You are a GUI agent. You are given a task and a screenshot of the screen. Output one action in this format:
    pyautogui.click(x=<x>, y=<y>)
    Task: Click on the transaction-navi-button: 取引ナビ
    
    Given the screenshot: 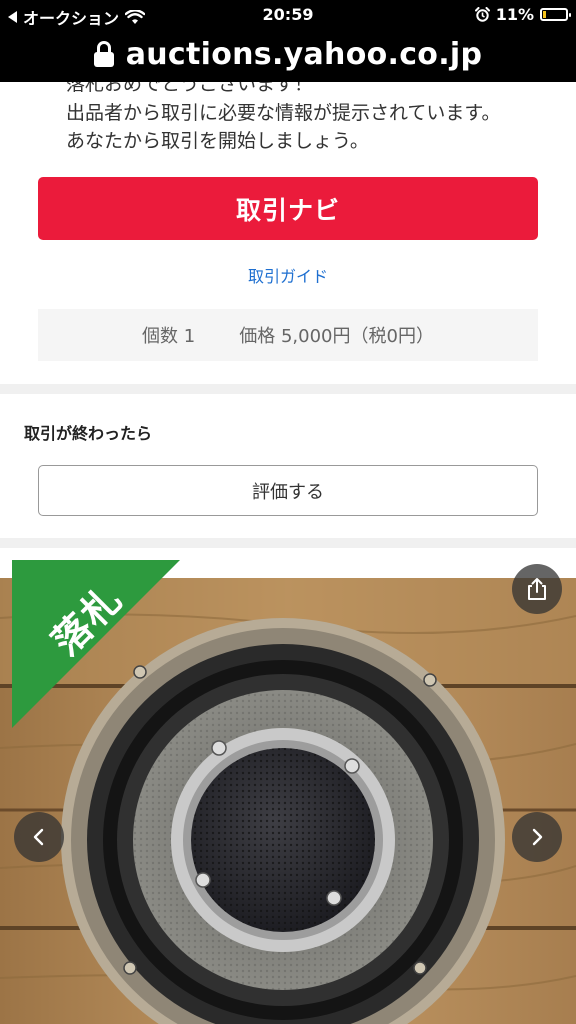 What is the action you would take?
    pyautogui.click(x=288, y=208)
    